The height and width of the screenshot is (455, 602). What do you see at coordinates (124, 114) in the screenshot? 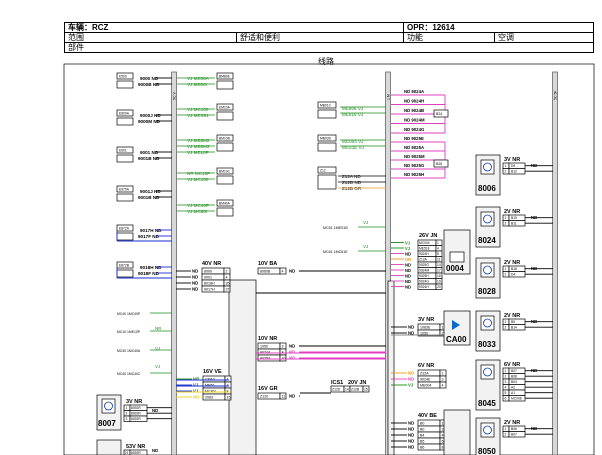
I see `left-block-tag-text: E600A` at bounding box center [124, 114].